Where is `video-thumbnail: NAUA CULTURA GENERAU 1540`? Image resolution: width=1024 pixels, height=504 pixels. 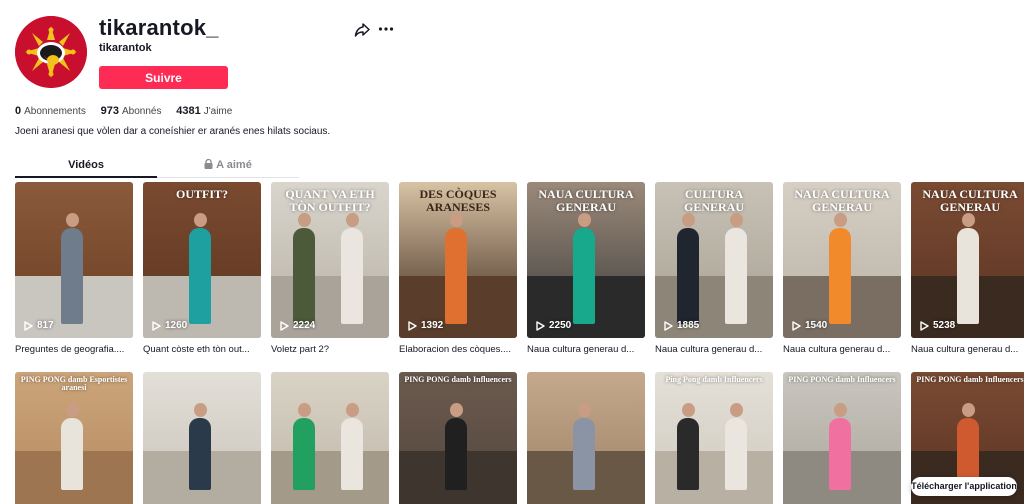
video-thumbnail: NAUA CULTURA GENERAU 1540 is located at coordinates (842, 260).